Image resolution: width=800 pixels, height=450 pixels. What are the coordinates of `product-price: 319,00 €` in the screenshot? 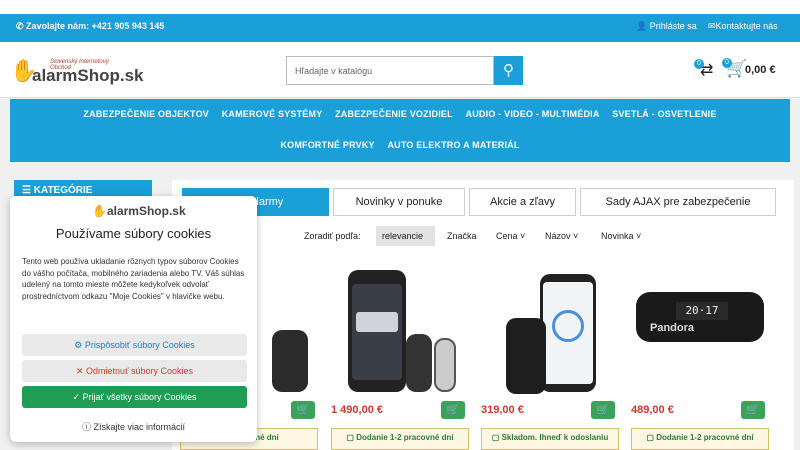 It's located at (502, 410).